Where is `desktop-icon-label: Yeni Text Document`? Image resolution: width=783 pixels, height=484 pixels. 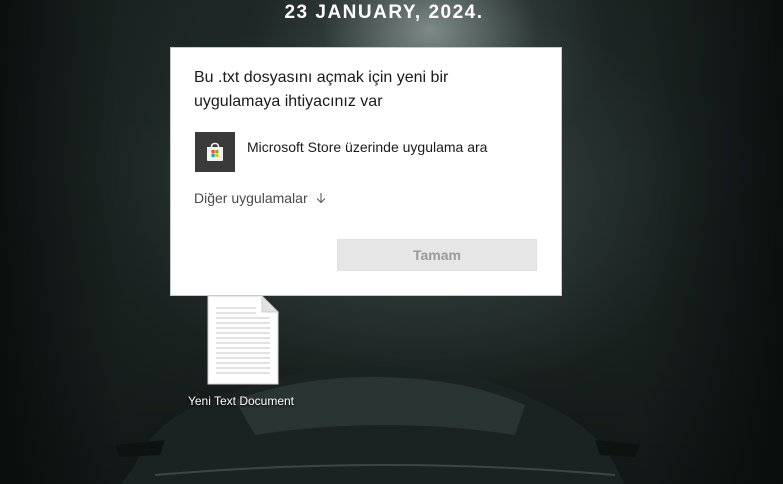 desktop-icon-label: Yeni Text Document is located at coordinates (241, 401).